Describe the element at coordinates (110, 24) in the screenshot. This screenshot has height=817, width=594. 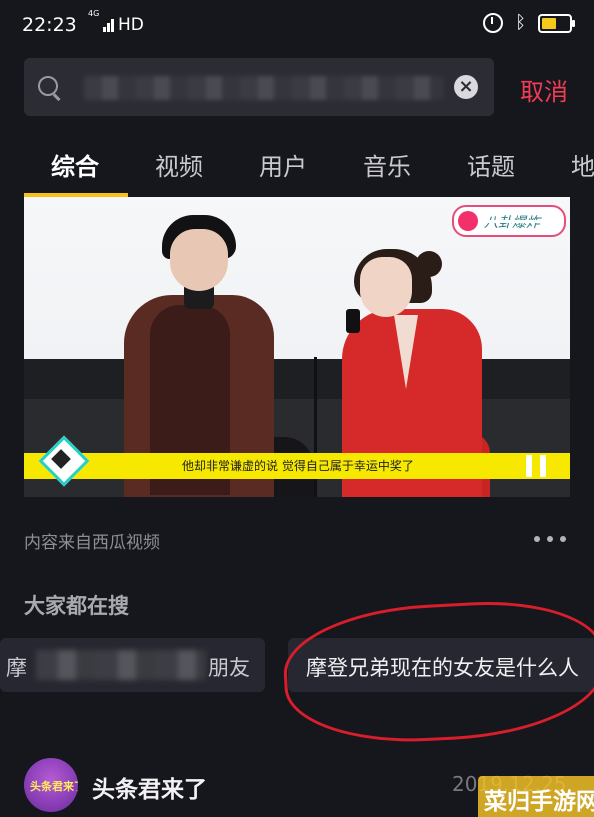
I see `signal-icon` at that location.